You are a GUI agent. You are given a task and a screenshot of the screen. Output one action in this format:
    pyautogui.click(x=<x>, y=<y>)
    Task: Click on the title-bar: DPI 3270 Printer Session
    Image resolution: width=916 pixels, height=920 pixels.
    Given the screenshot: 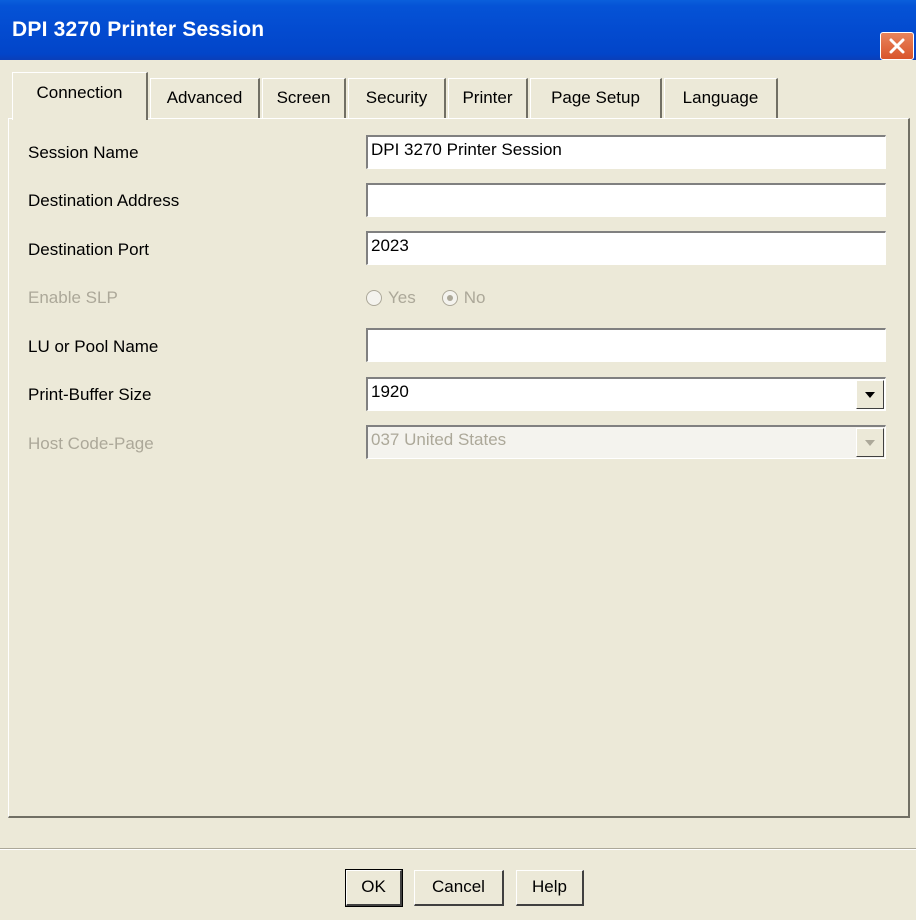 What is the action you would take?
    pyautogui.click(x=458, y=30)
    